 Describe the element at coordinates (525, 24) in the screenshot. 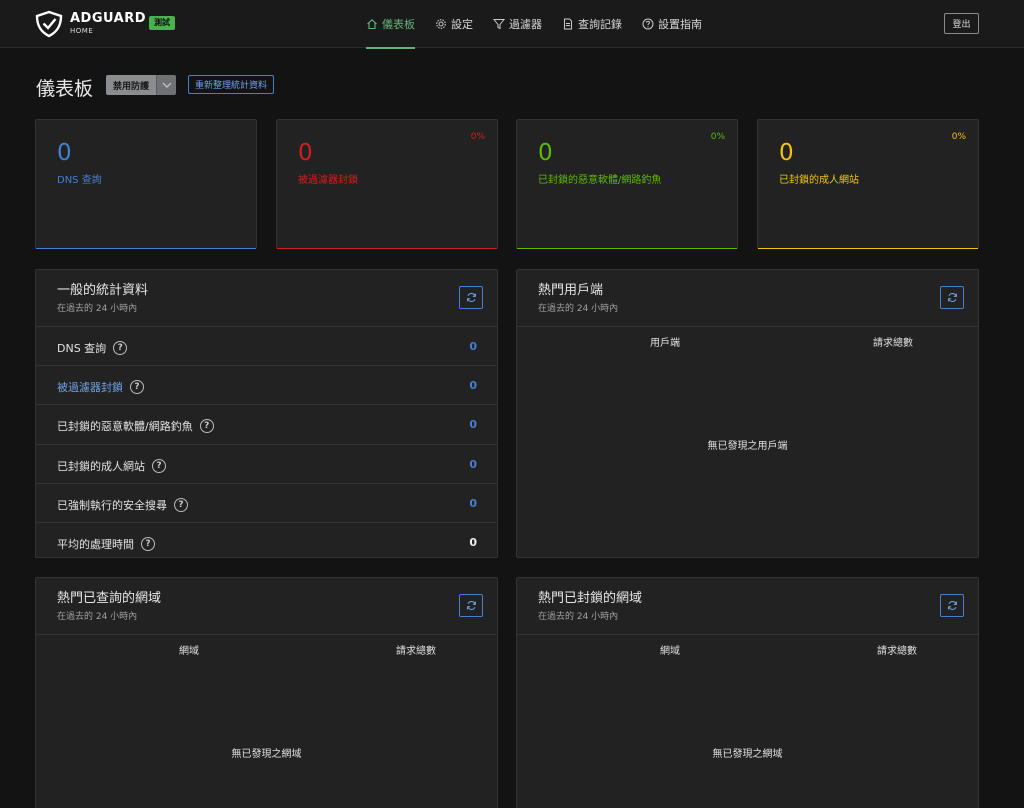

I see `nav-filters-label: 過濾器` at that location.